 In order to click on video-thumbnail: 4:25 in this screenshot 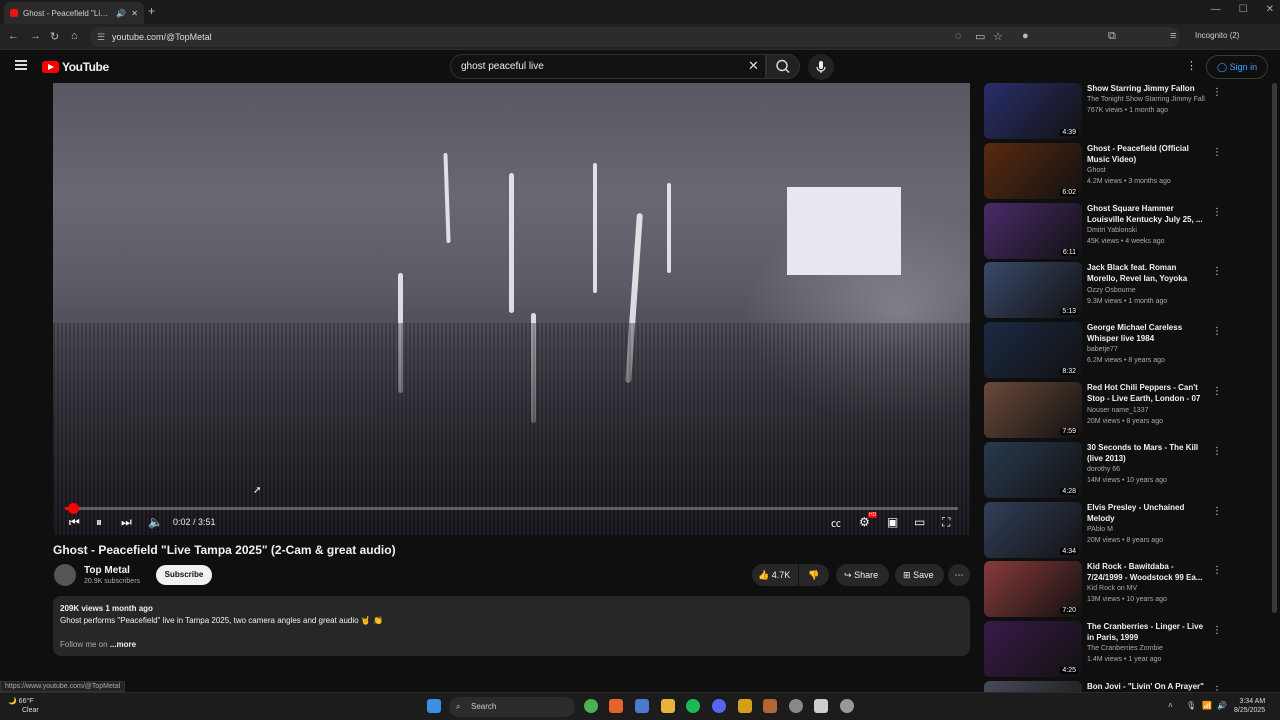, I will do `click(1033, 649)`.